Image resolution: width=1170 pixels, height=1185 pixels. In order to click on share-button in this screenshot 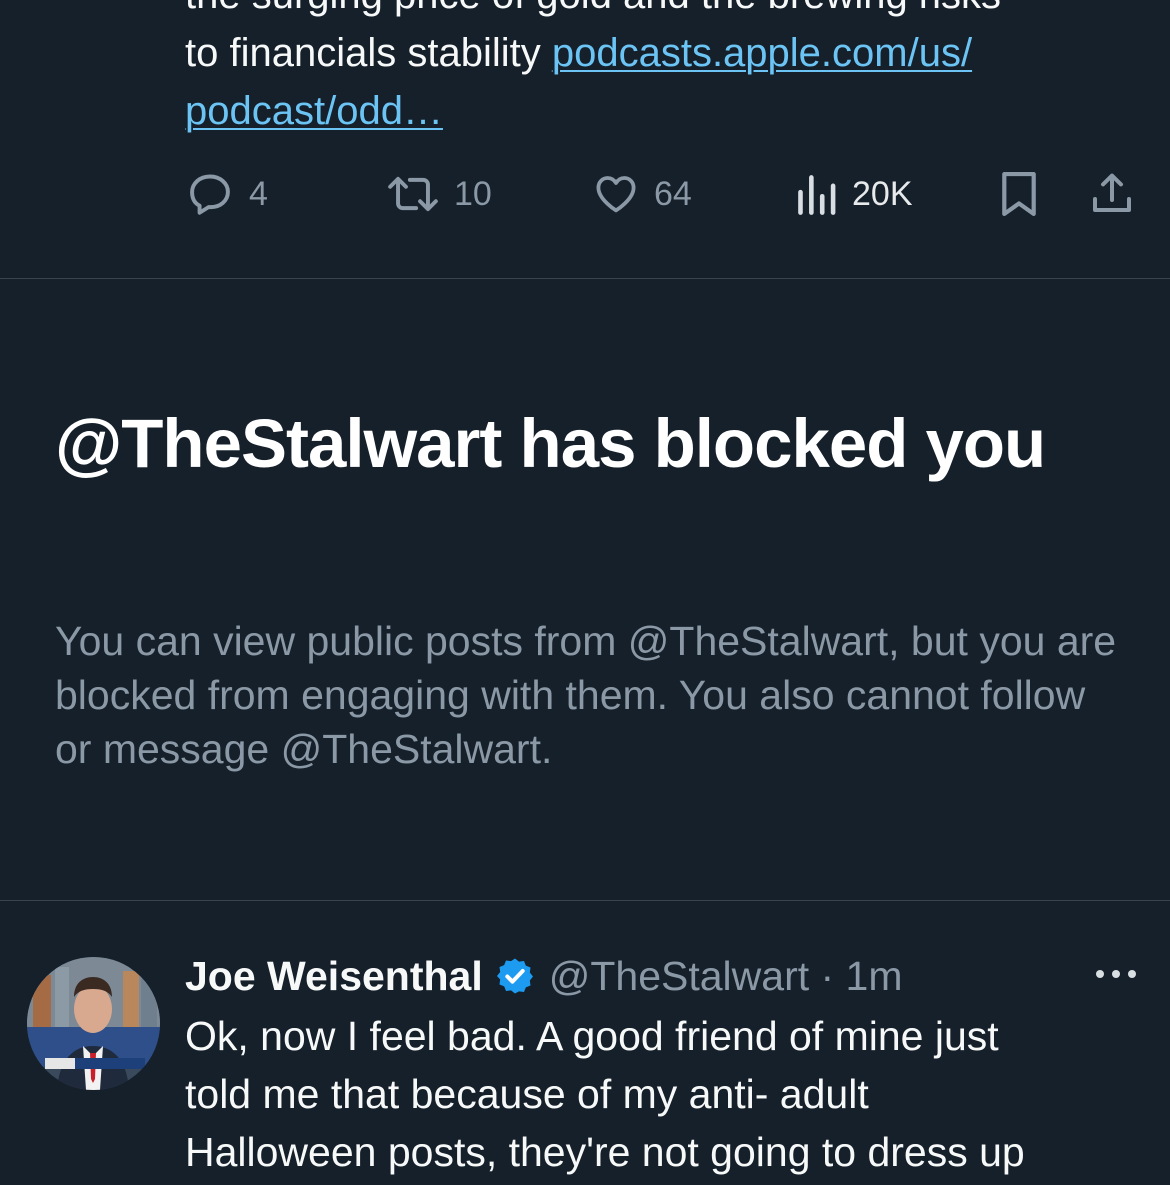, I will do `click(1112, 194)`.